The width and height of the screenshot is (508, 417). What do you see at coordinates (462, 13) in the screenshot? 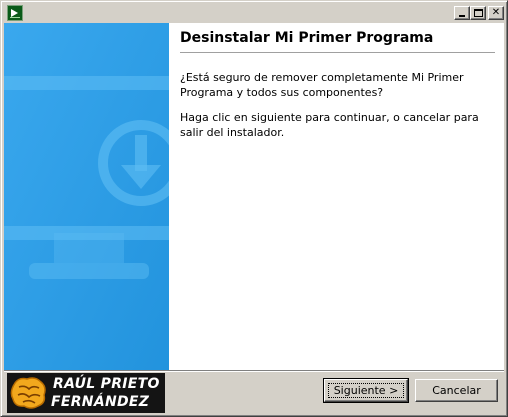
I see `minimize-button` at bounding box center [462, 13].